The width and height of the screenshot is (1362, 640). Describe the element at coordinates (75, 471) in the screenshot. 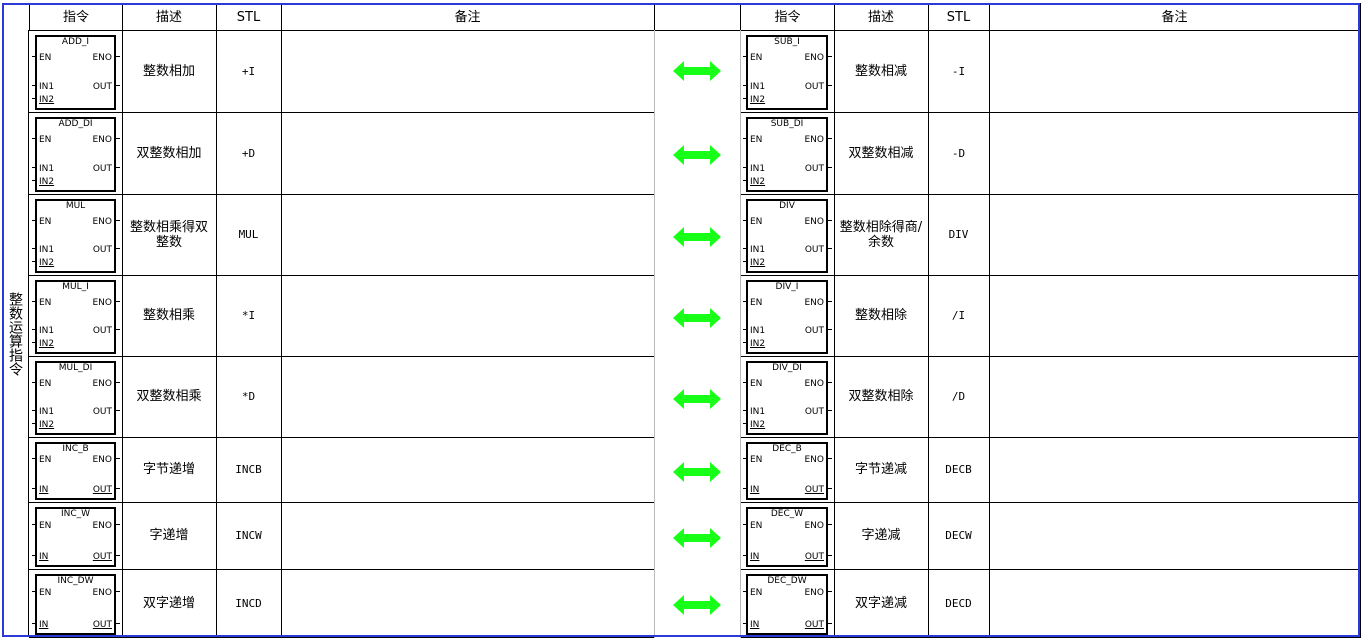

I see `ladder-box: INC_B EN IN ENO OUT` at that location.